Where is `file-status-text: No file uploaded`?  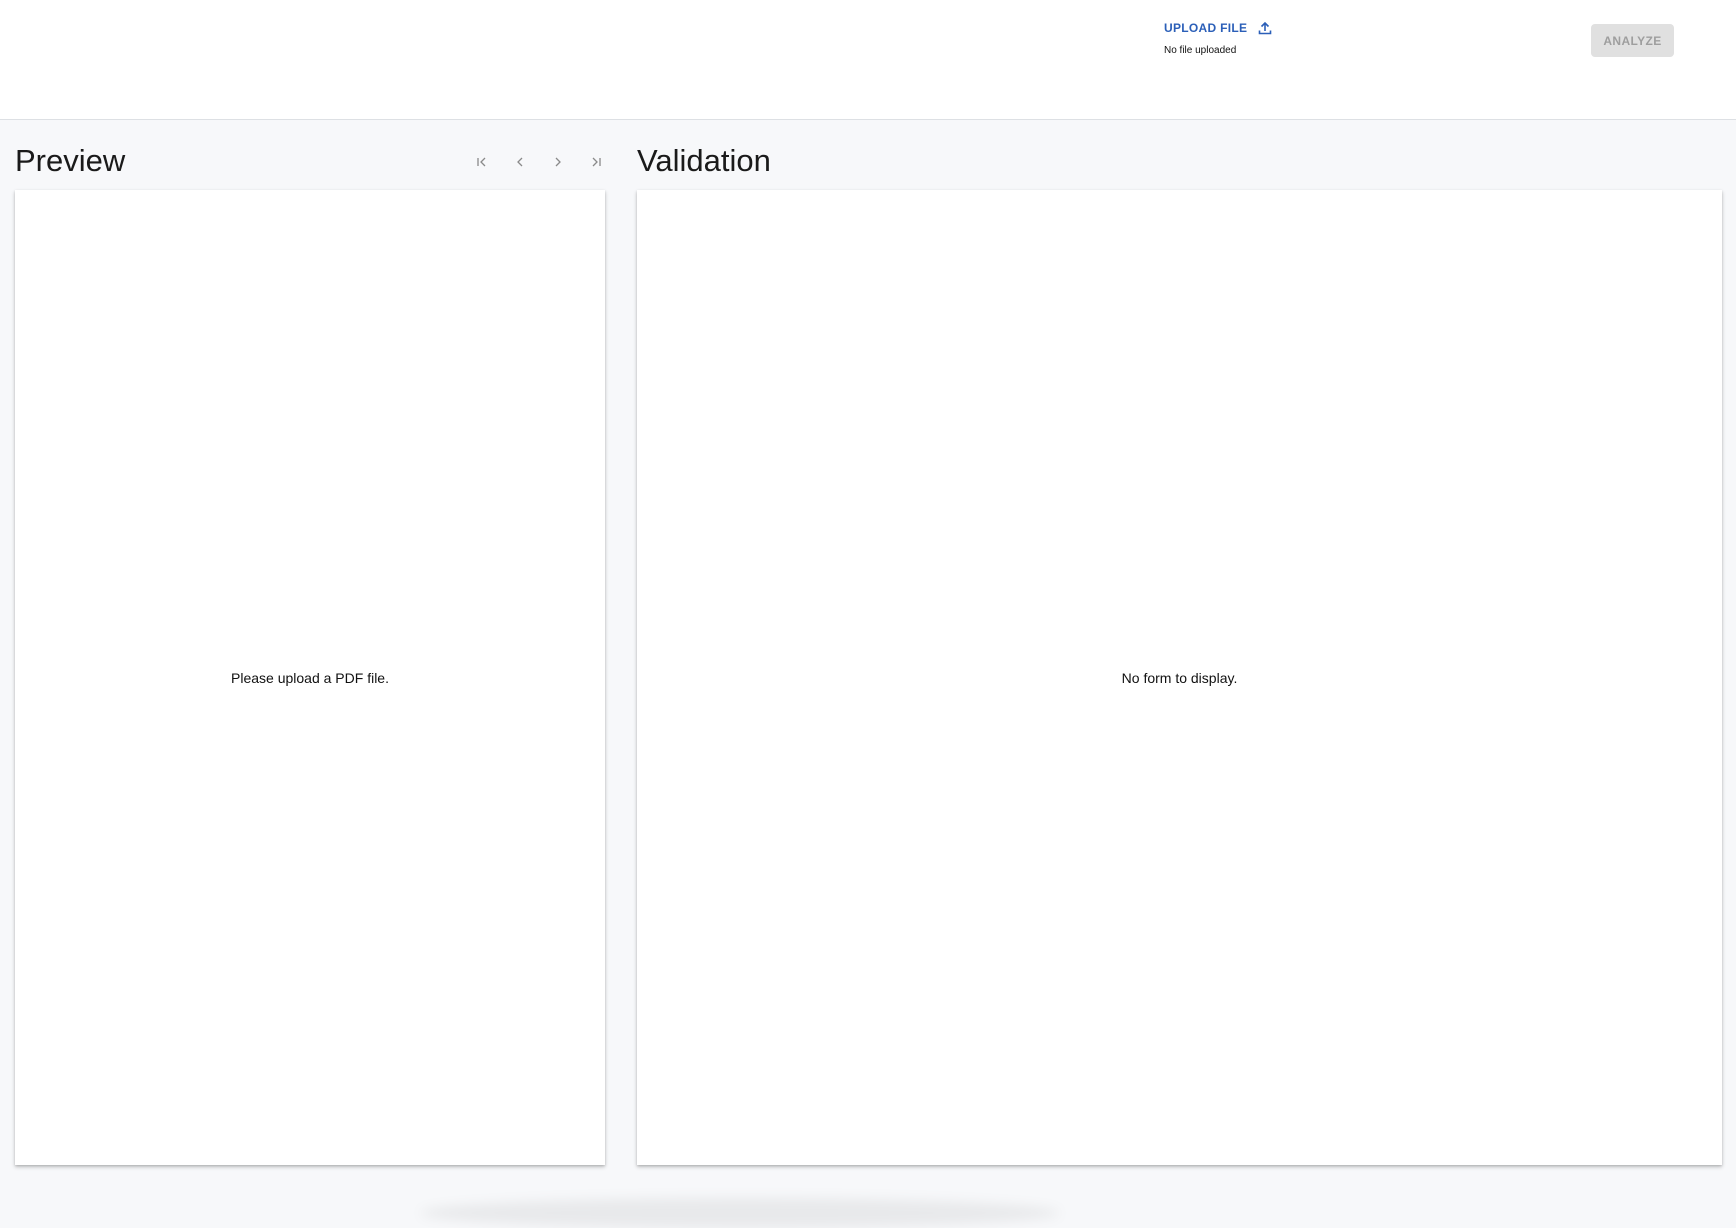 file-status-text: No file uploaded is located at coordinates (1200, 50).